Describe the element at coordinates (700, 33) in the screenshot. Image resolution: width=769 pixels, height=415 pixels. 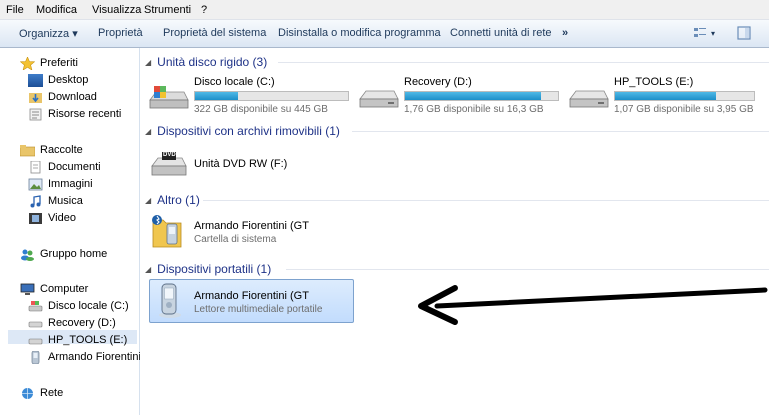
I see `view-options-icon` at that location.